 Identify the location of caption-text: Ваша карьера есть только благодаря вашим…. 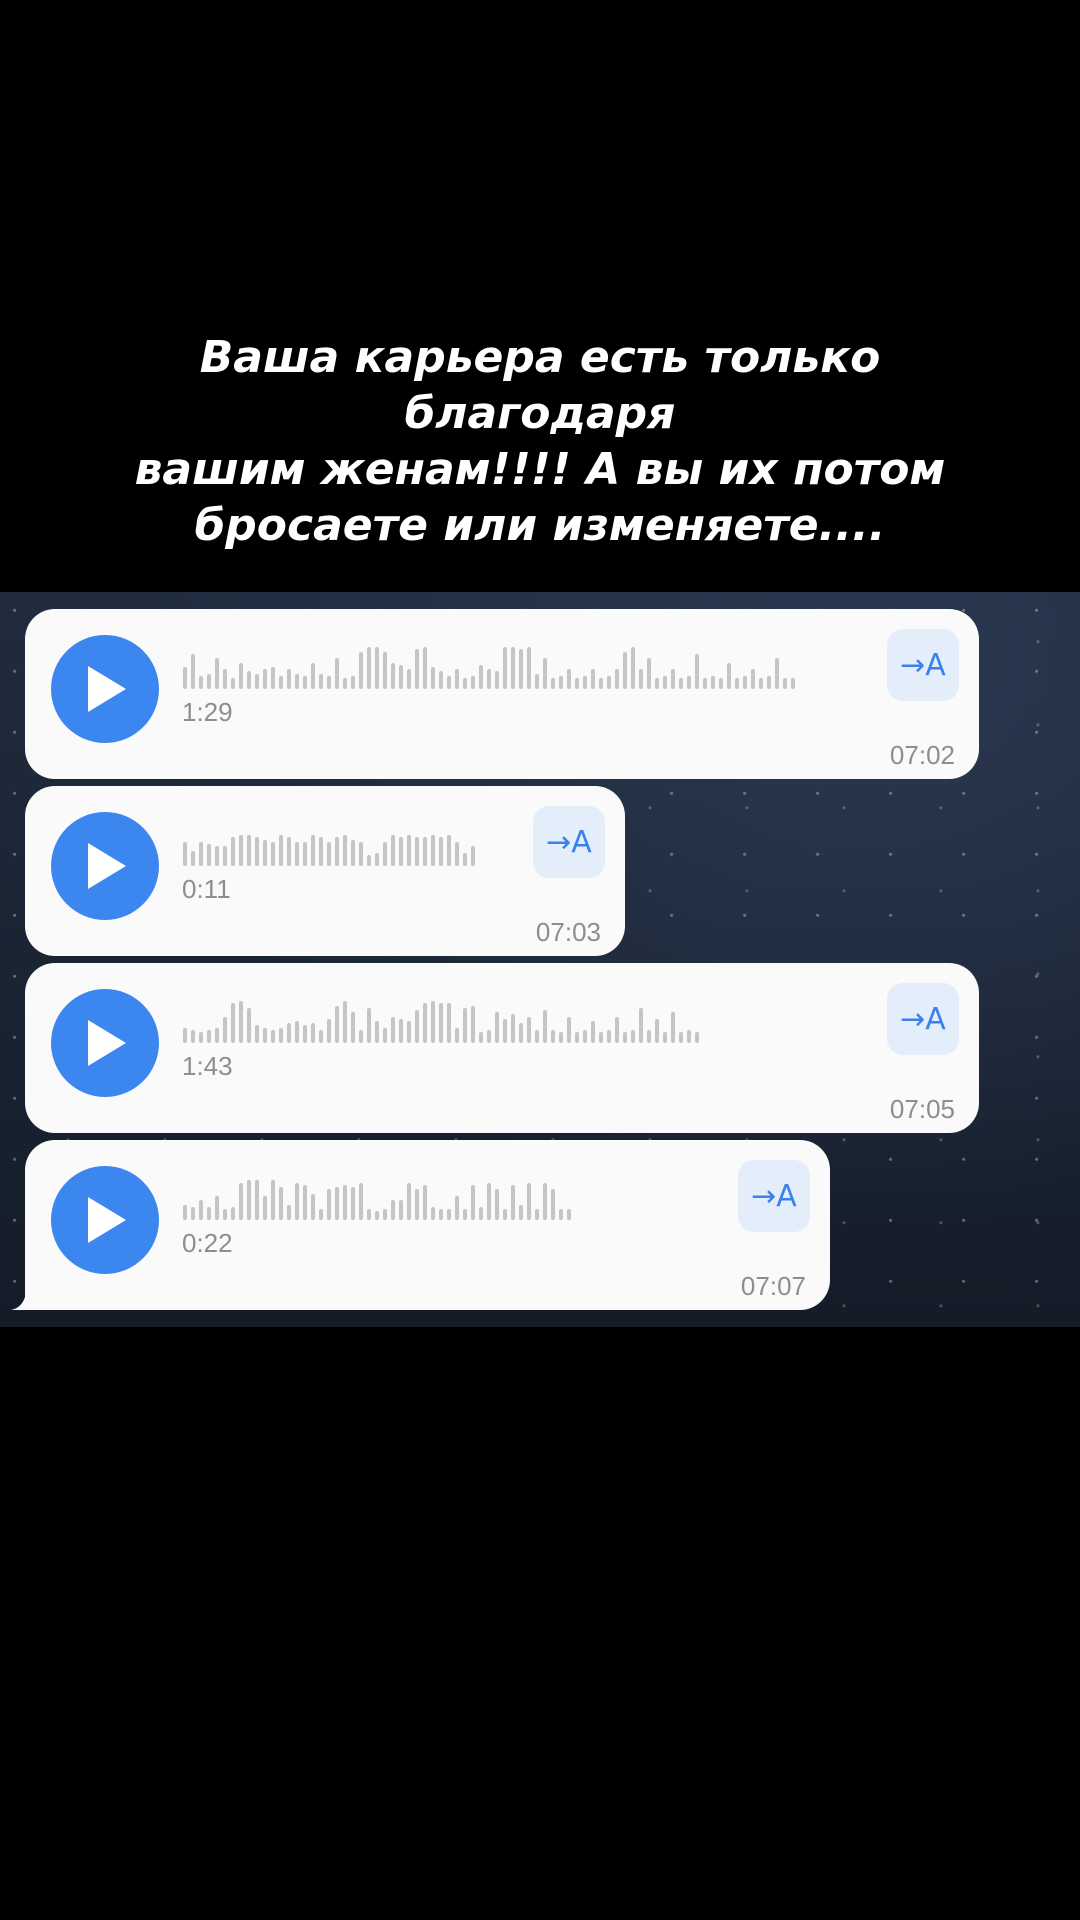
(540, 441).